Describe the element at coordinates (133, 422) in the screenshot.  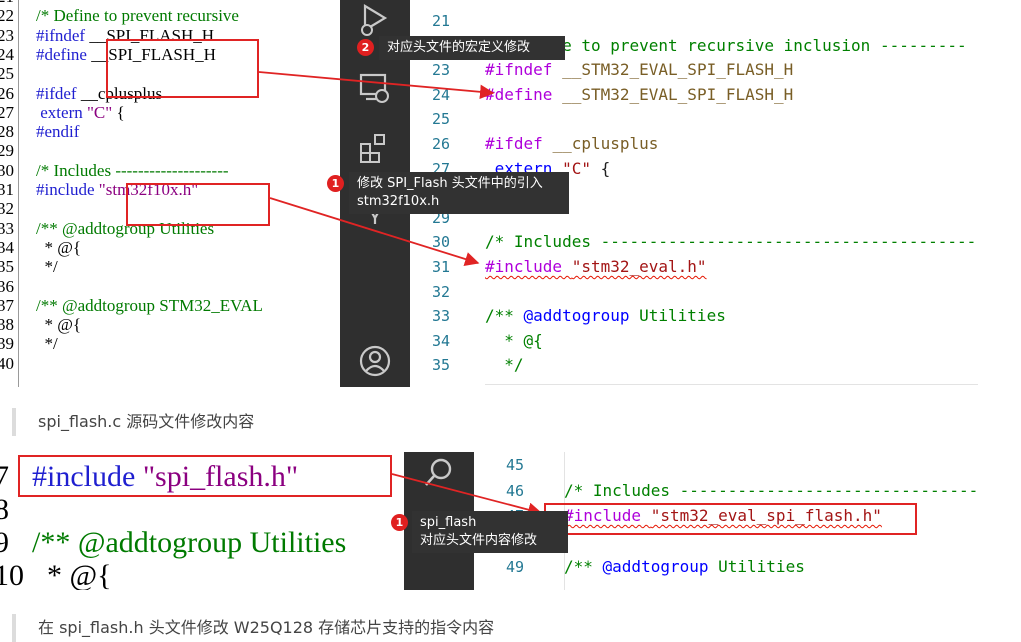
I see `caption-1: spi_flash.c 源码文件修改内容` at that location.